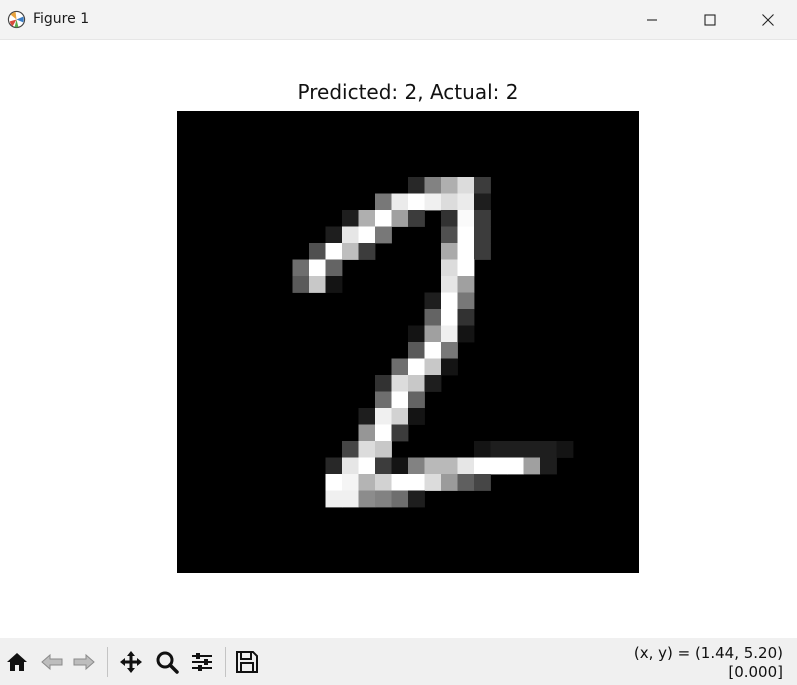 This screenshot has height=685, width=797. I want to click on home-button, so click(17, 662).